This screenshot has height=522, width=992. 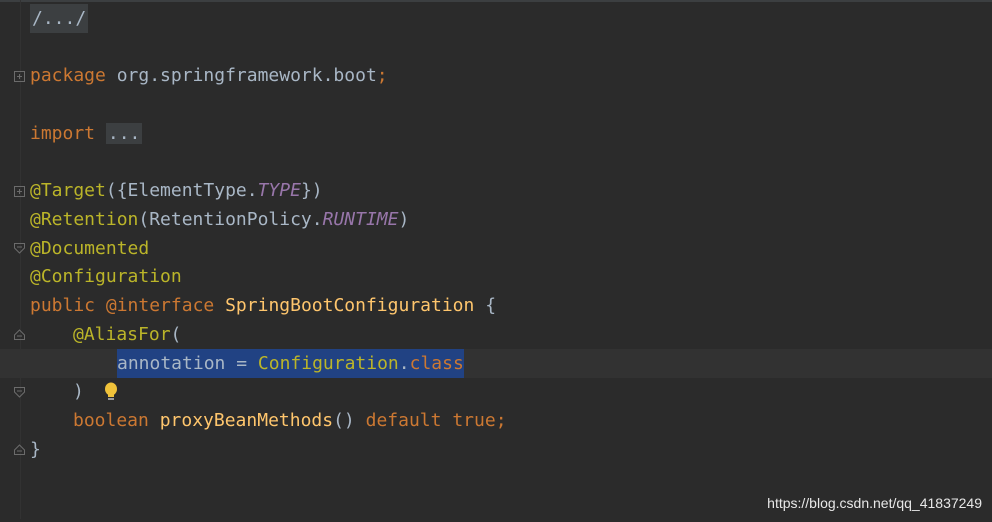 I want to click on lightbulb-icon, so click(x=78, y=376).